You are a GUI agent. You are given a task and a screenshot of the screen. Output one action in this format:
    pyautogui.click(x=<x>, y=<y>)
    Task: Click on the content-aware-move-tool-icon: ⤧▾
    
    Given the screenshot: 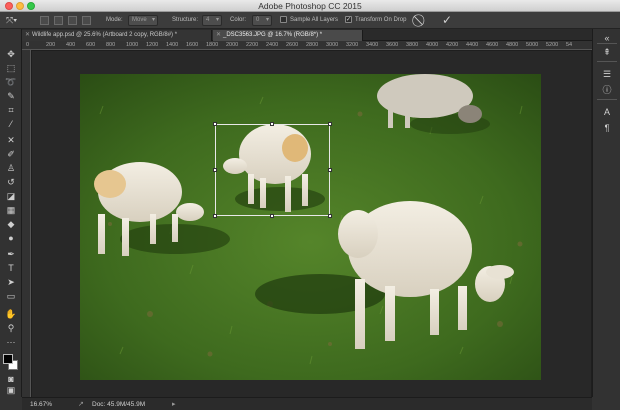 What is the action you would take?
    pyautogui.click(x=14, y=20)
    